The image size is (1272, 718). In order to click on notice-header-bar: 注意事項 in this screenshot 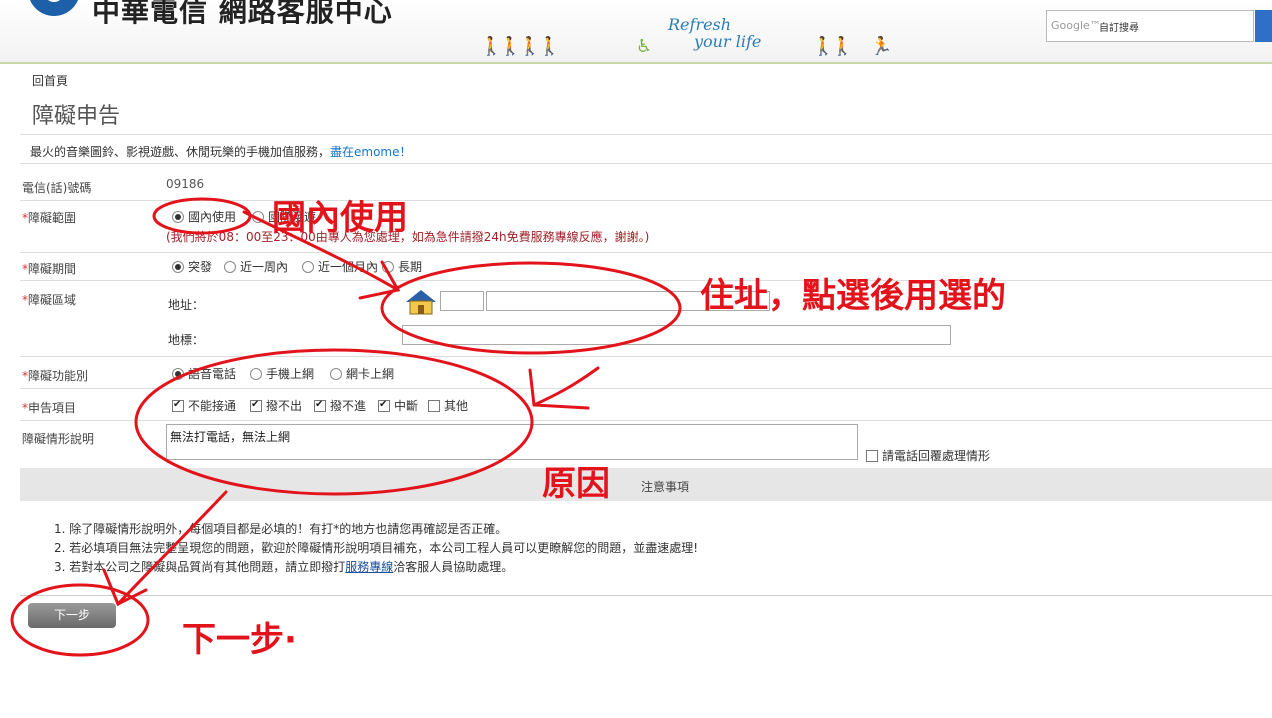, I will do `click(646, 484)`.